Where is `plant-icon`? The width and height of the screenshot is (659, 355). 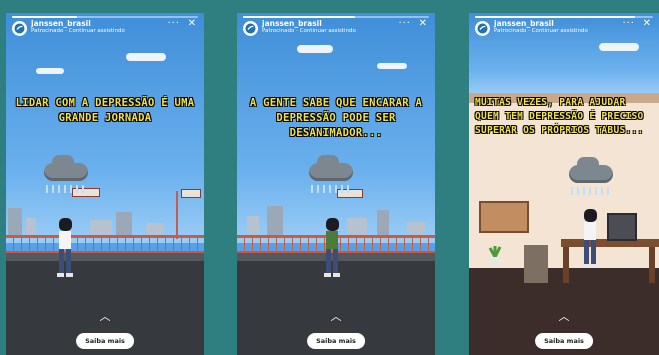
plant-icon is located at coordinates (495, 256).